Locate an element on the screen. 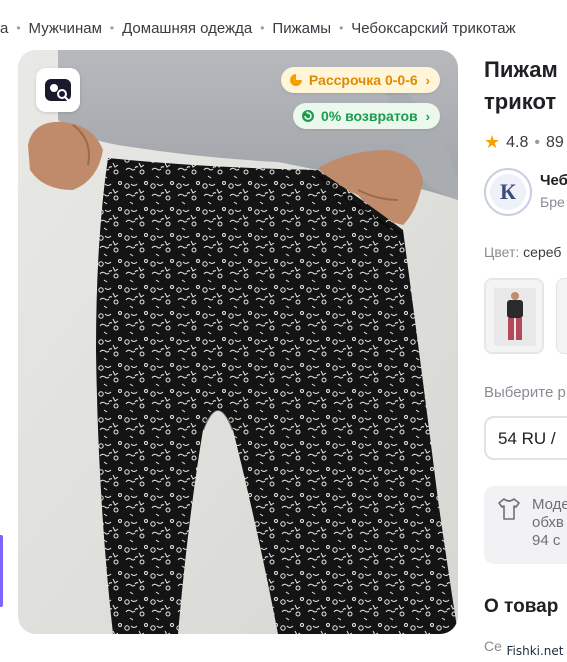 This screenshot has width=567, height=662. breadcrumb-item-brand: Чебоксарский трикотаж is located at coordinates (433, 28).